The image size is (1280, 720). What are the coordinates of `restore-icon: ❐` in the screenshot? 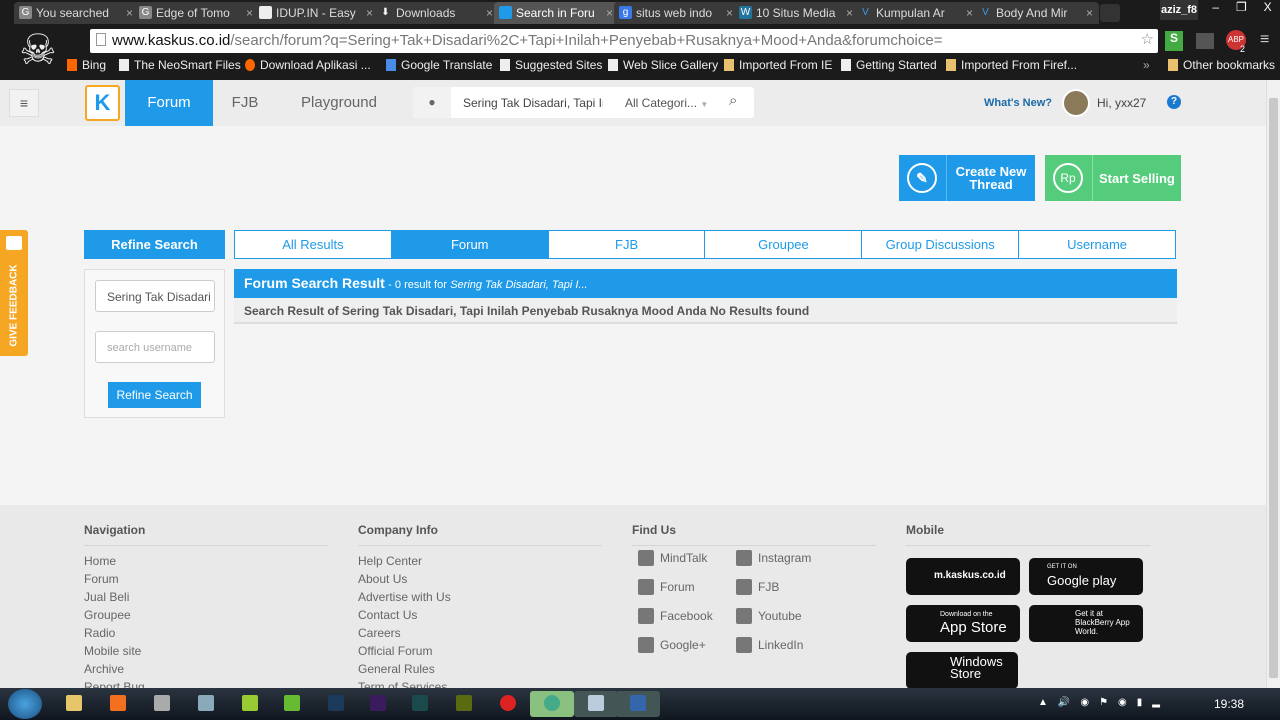 It's located at (1241, 9).